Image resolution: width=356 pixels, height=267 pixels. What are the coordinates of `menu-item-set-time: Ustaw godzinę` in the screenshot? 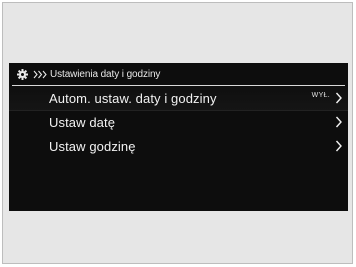 It's located at (178, 146).